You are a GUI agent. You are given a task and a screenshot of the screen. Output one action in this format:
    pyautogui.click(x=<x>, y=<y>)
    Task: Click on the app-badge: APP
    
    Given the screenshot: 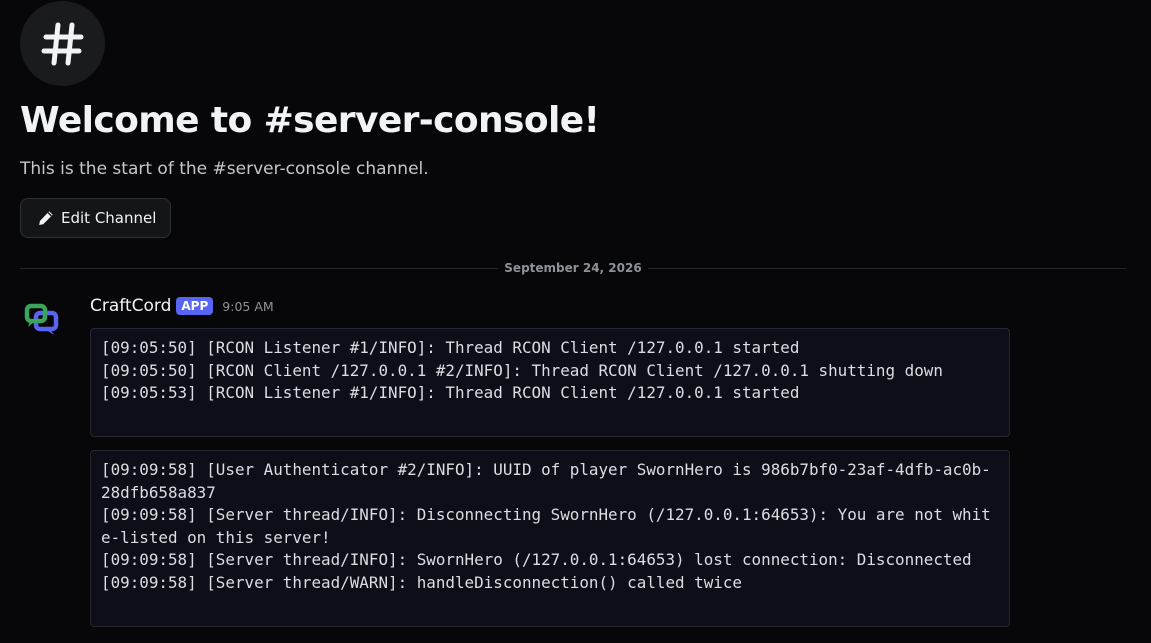 What is the action you would take?
    pyautogui.click(x=195, y=306)
    